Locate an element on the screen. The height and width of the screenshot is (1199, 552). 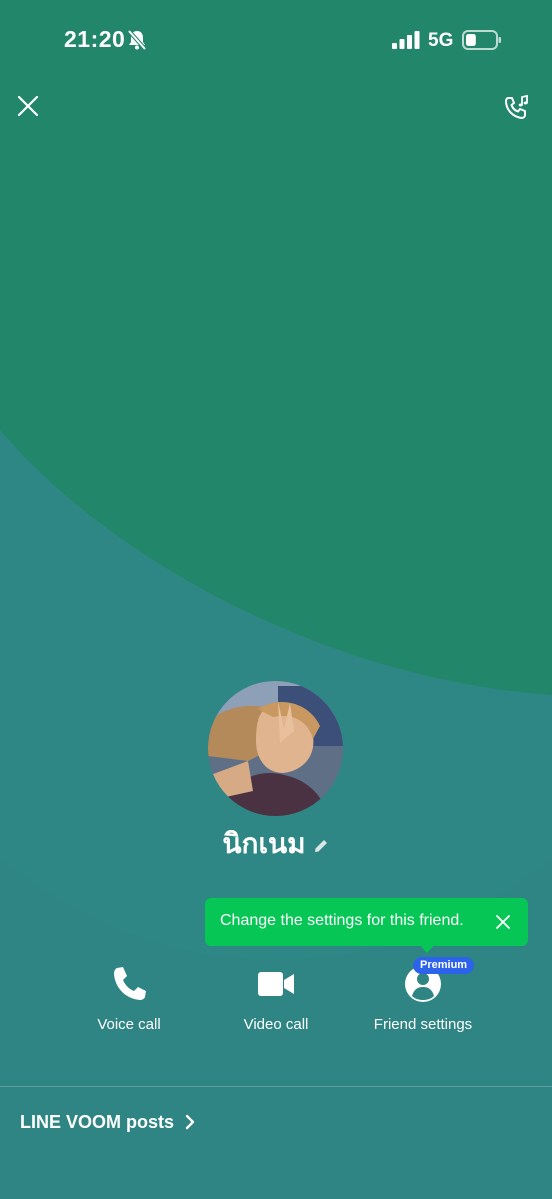
tooltip-arrow is located at coordinates (427, 948).